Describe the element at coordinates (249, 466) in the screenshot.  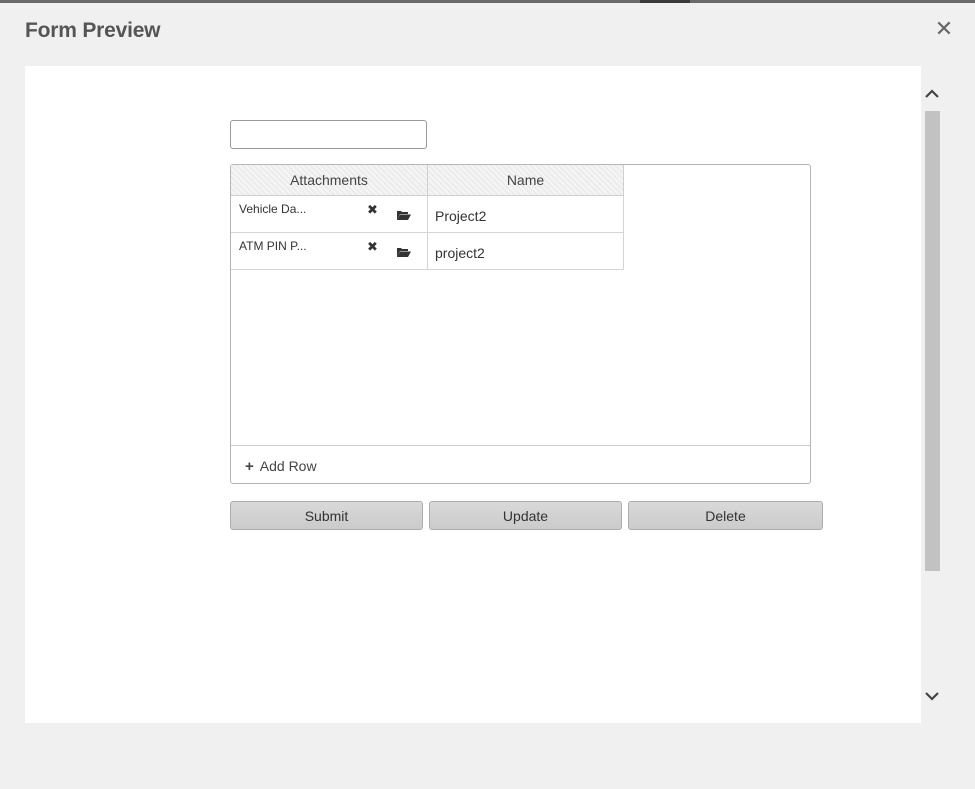
I see `plus-icon: +` at that location.